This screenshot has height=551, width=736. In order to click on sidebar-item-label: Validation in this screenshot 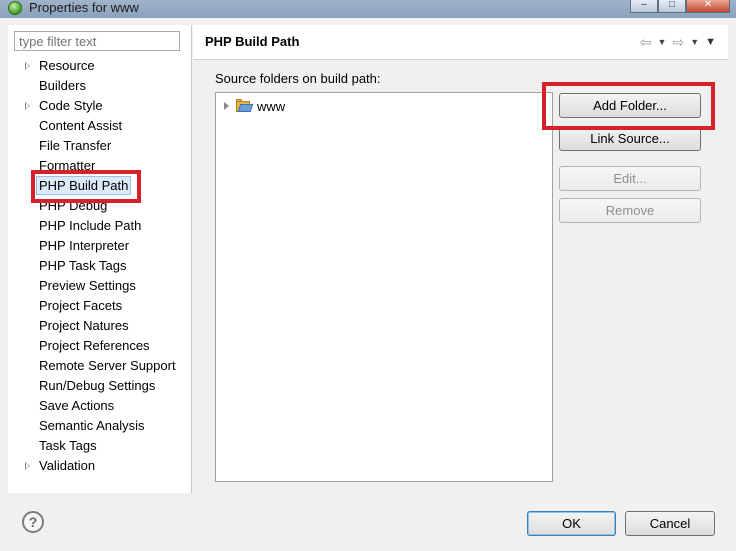, I will do `click(67, 465)`.